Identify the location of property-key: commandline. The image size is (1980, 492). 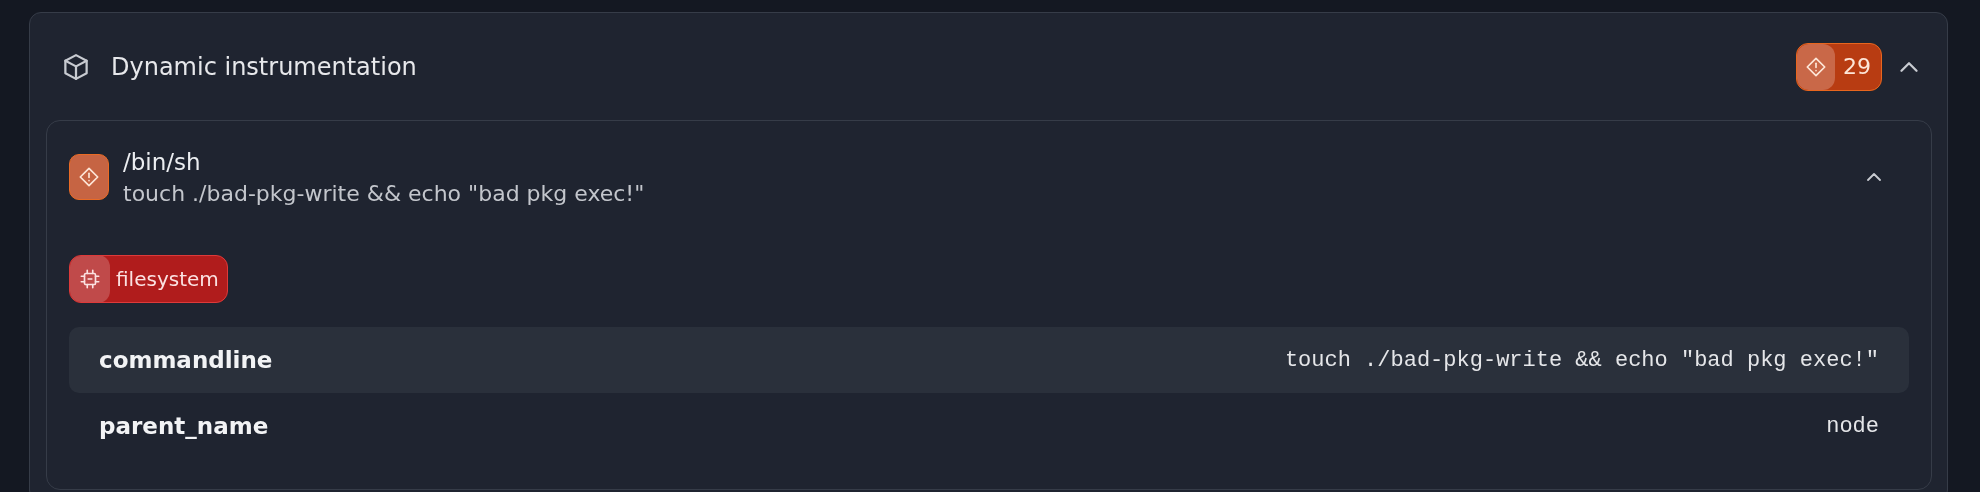
(186, 360).